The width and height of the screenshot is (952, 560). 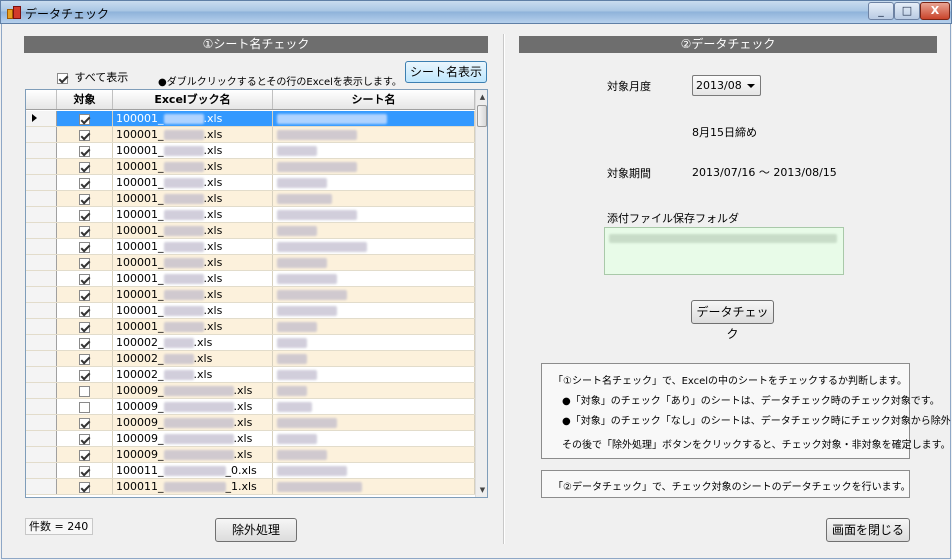 What do you see at coordinates (250, 471) in the screenshot?
I see `table-row: 100011_ _0.xls` at bounding box center [250, 471].